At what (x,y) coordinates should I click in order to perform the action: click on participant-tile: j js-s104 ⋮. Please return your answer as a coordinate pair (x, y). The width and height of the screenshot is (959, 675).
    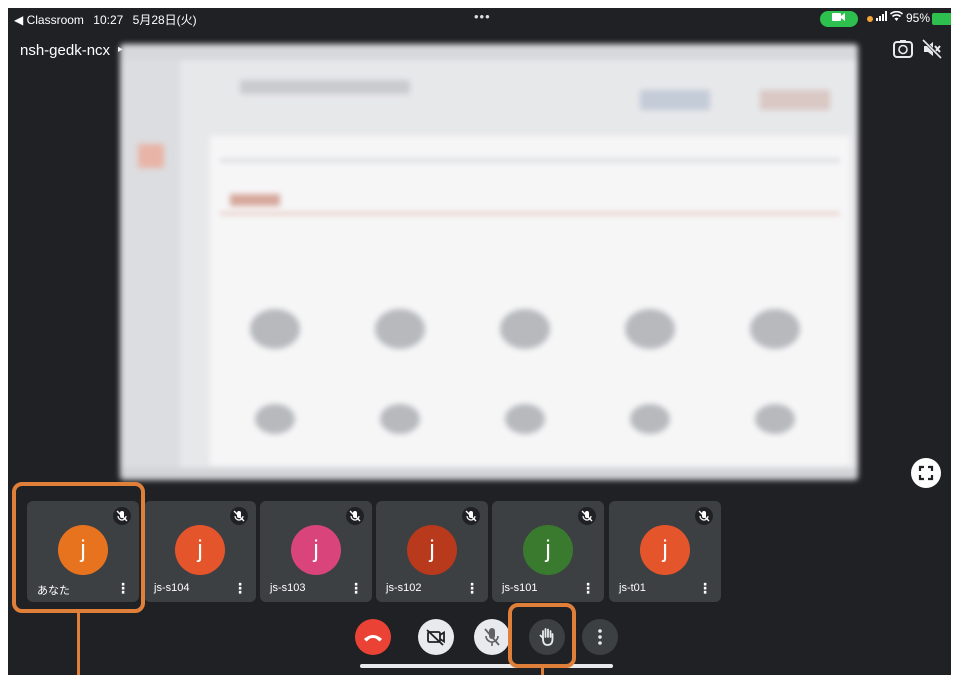
    Looking at the image, I should click on (200, 551).